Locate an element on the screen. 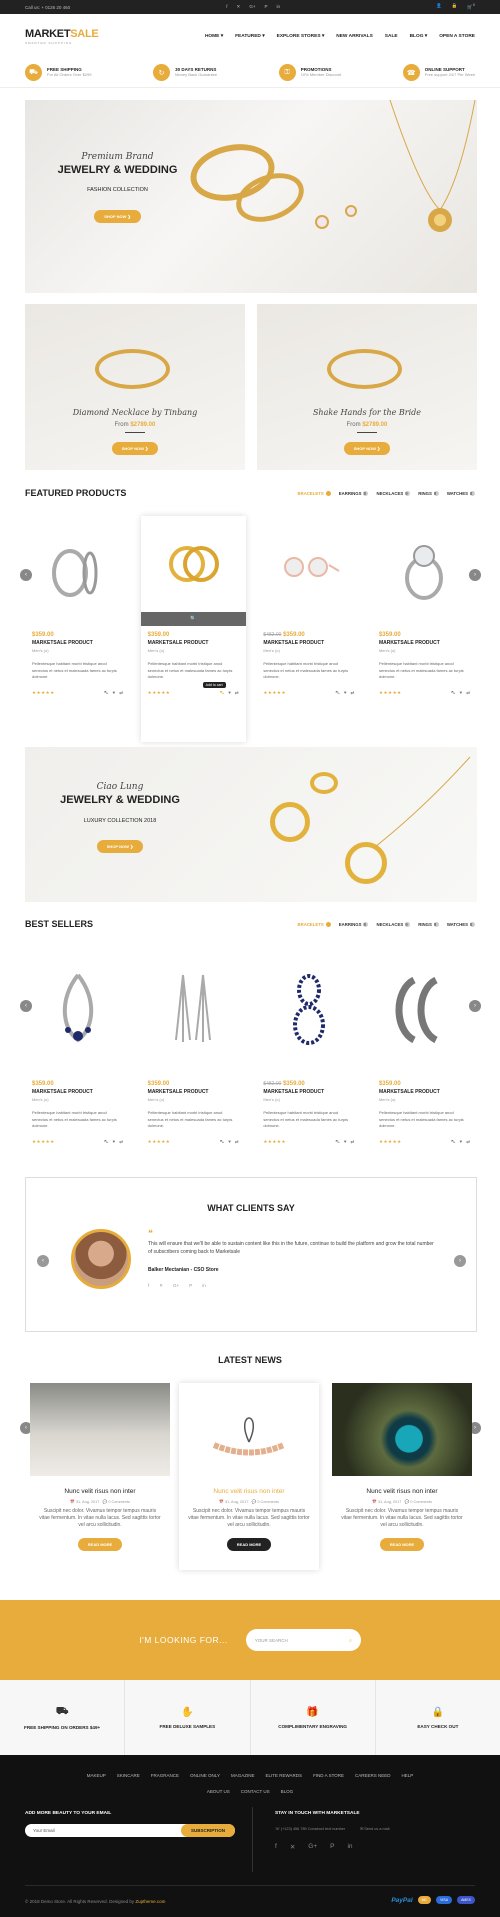 The height and width of the screenshot is (1917, 500). footer-link: ELITE REWARDS is located at coordinates (283, 1775).